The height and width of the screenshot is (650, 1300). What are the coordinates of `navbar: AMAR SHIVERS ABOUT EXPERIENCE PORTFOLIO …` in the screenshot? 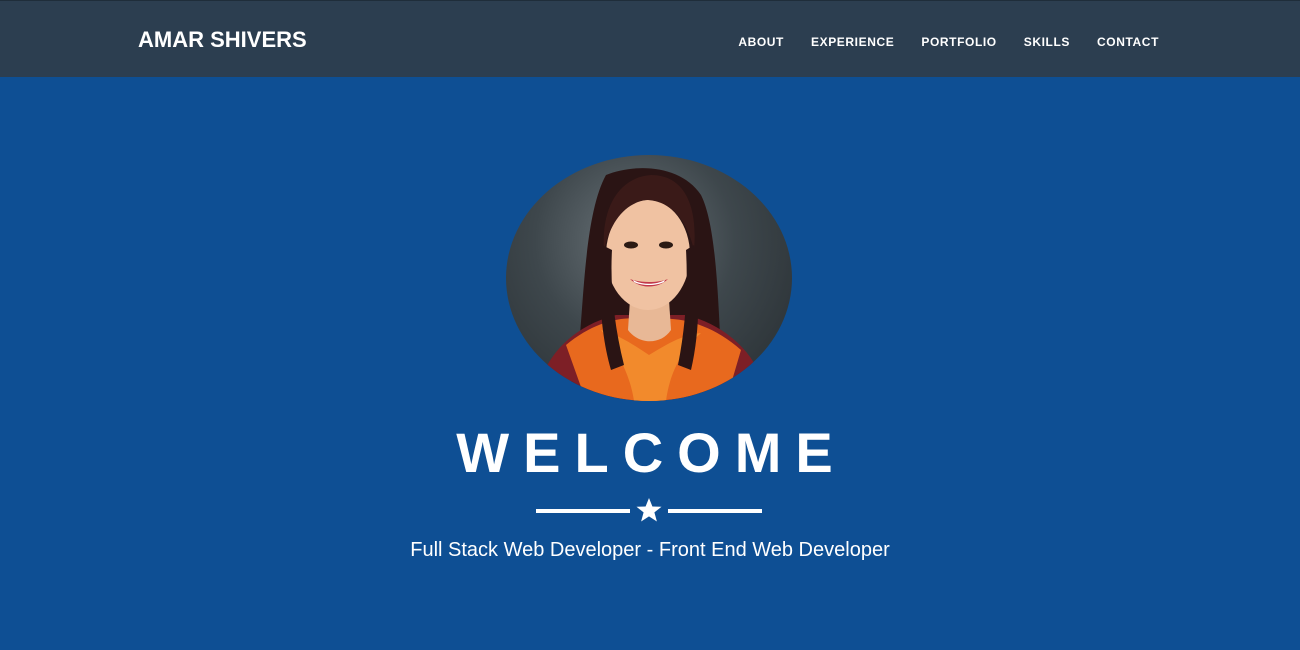 It's located at (650, 38).